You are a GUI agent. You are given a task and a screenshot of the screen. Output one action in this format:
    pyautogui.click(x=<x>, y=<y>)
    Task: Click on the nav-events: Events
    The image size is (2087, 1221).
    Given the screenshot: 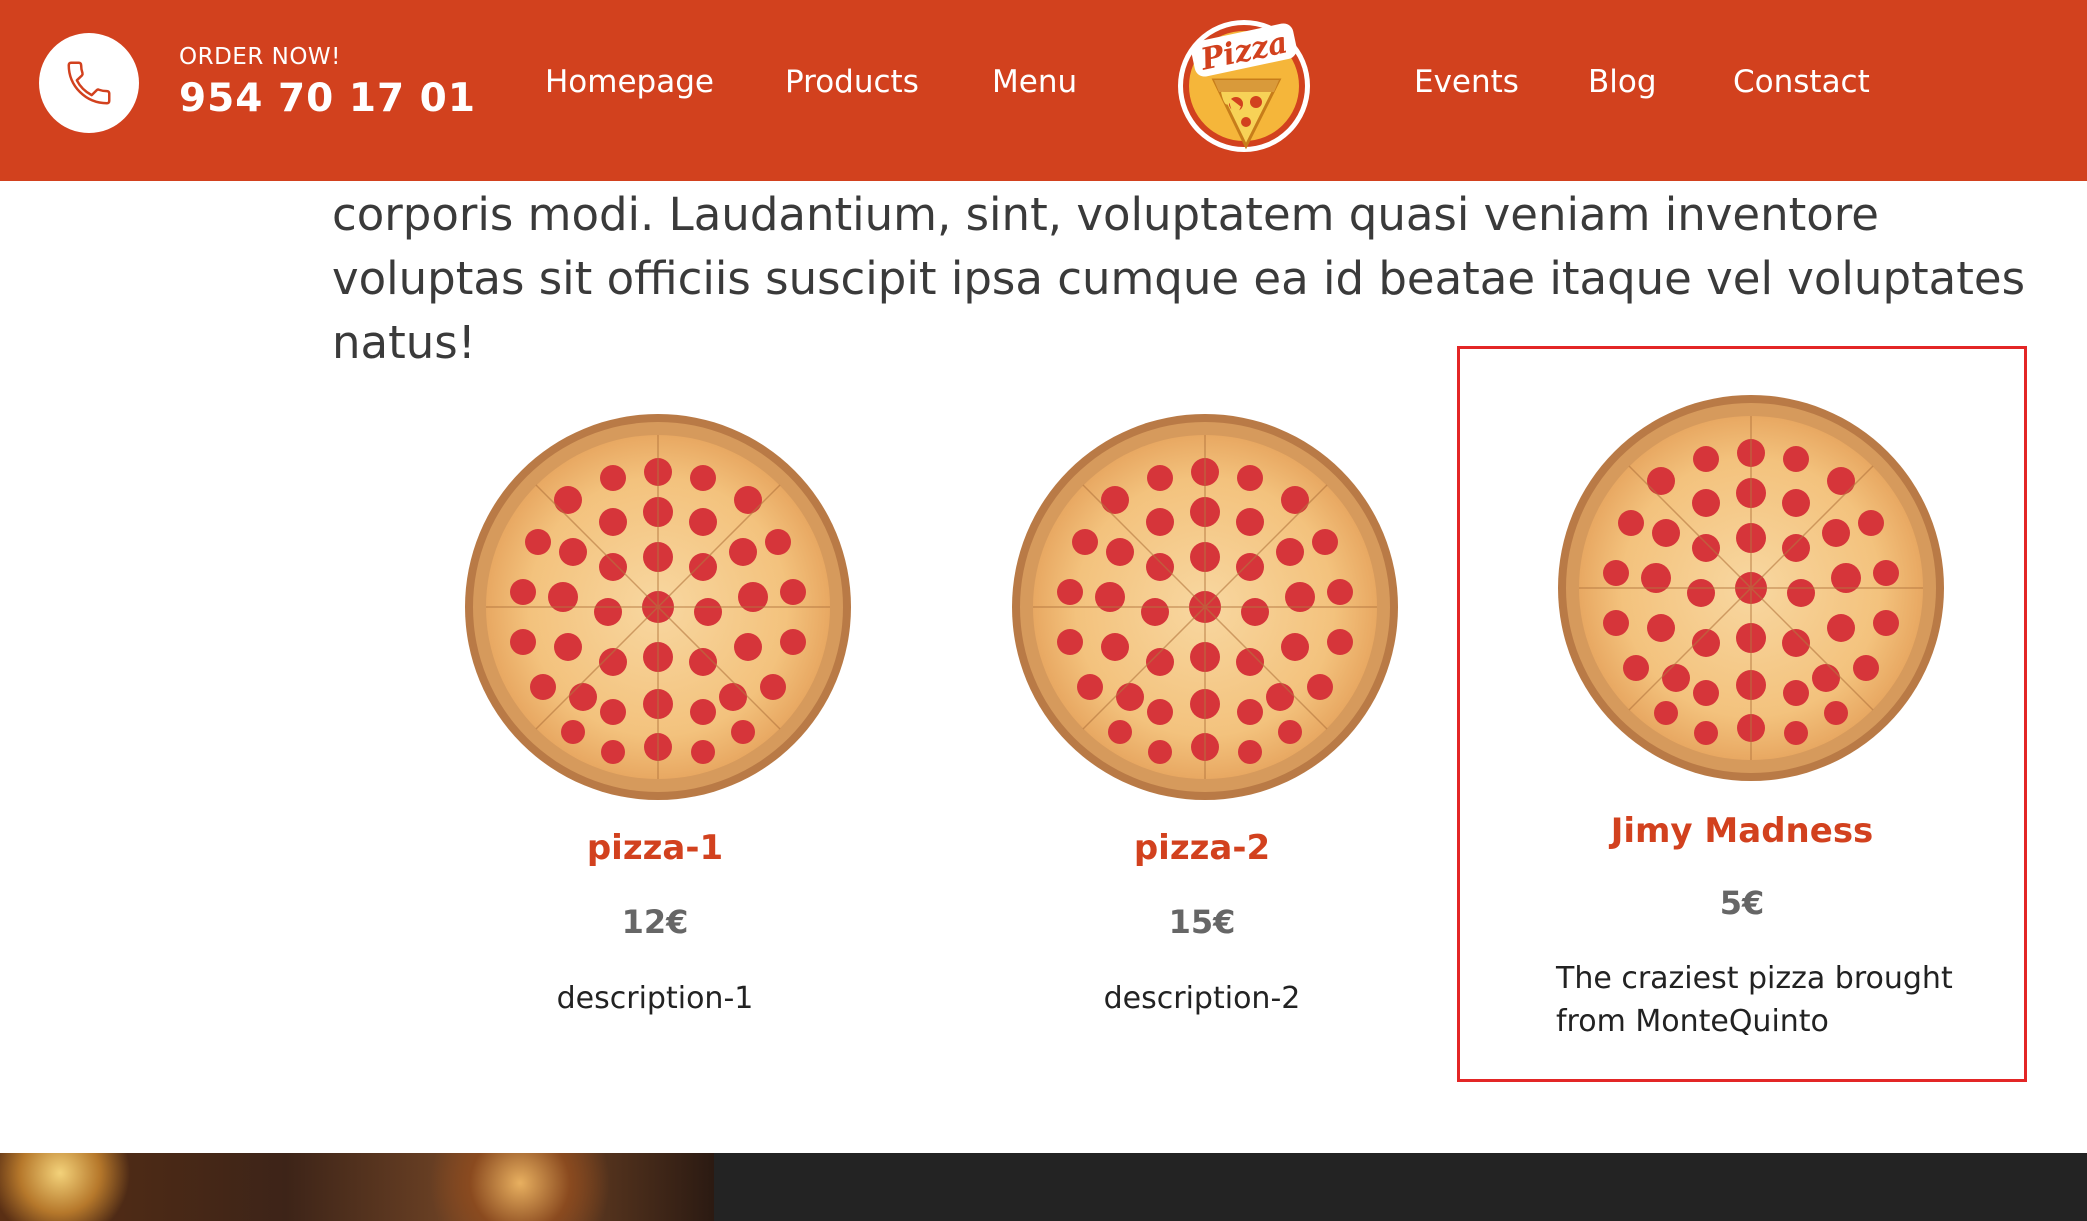 What is the action you would take?
    pyautogui.click(x=1466, y=82)
    